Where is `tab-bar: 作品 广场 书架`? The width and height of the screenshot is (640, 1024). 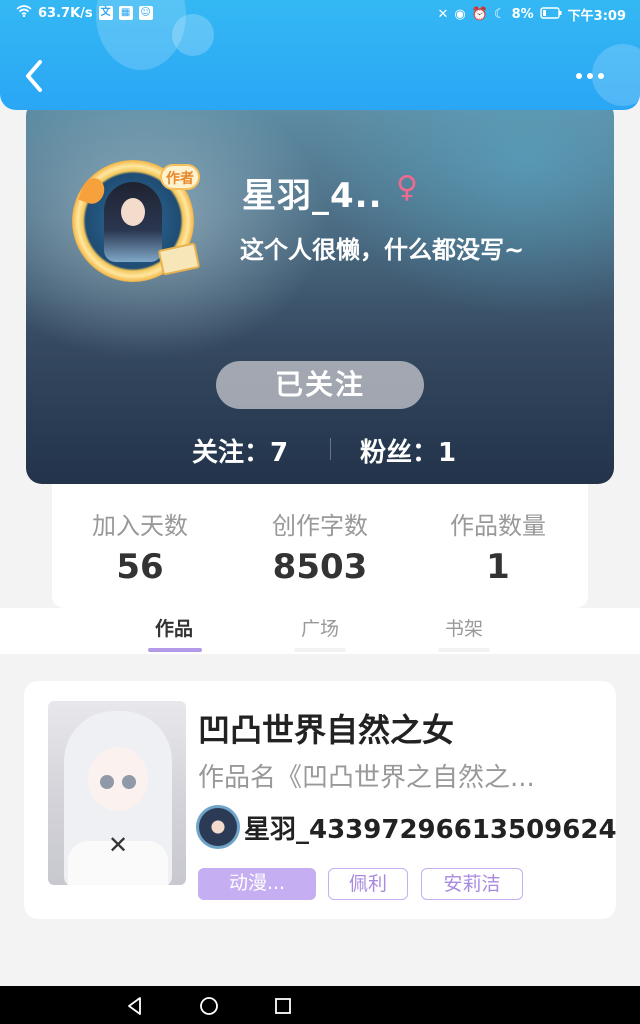
tab-bar: 作品 广场 书架 is located at coordinates (320, 631).